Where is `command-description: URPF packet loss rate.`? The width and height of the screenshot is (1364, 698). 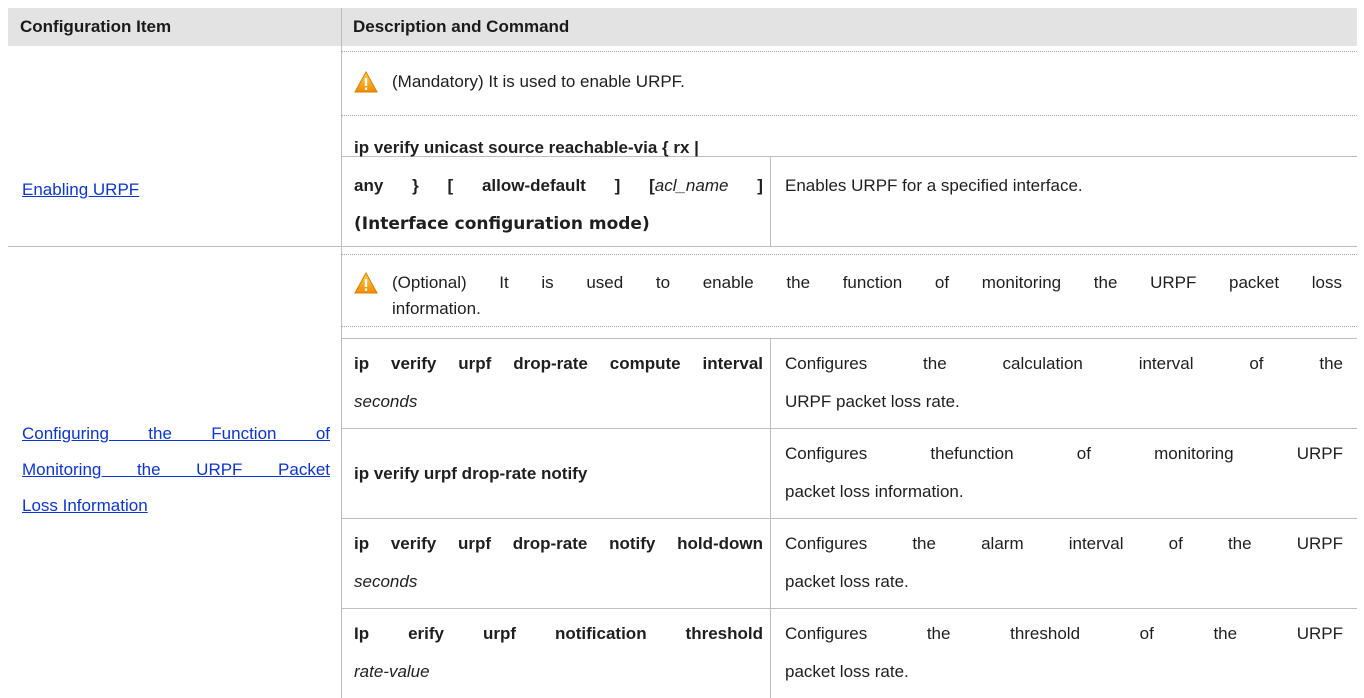
command-description: URPF packet loss rate. is located at coordinates (872, 401).